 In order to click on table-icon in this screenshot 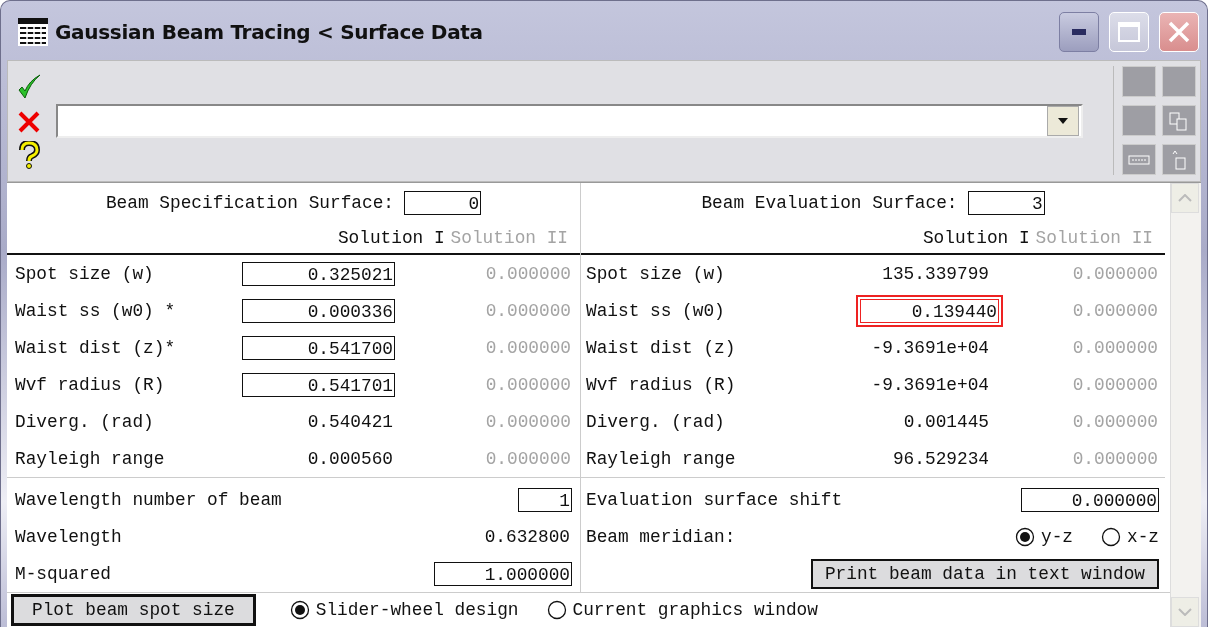, I will do `click(33, 32)`.